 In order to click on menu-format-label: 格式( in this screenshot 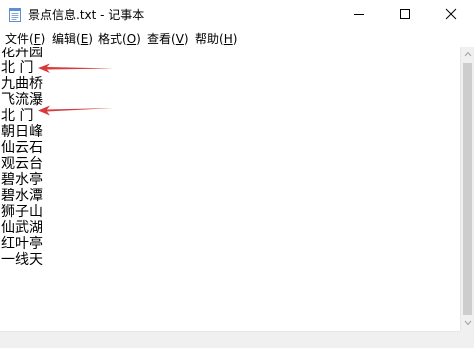, I will do `click(112, 39)`.